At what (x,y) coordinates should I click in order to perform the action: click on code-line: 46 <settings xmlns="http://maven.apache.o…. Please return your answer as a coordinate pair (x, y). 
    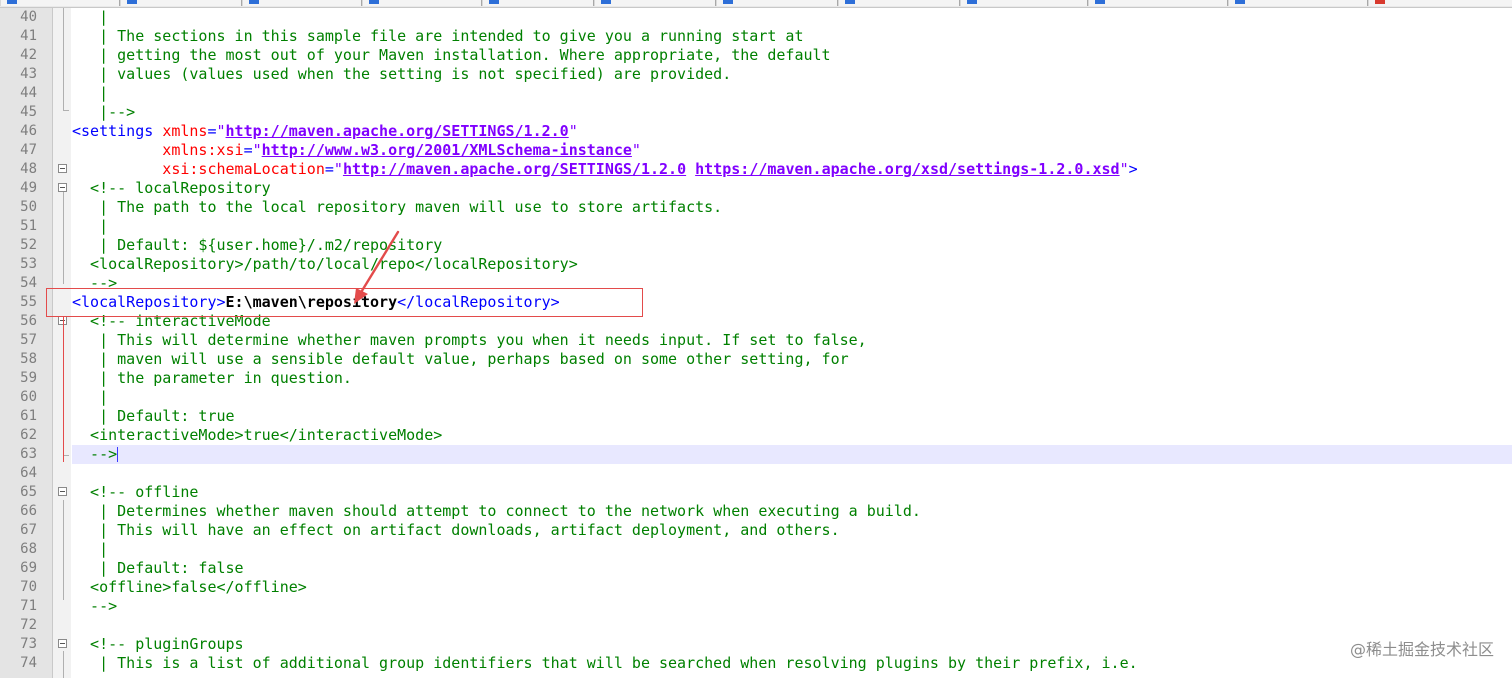
    Looking at the image, I should click on (756, 131).